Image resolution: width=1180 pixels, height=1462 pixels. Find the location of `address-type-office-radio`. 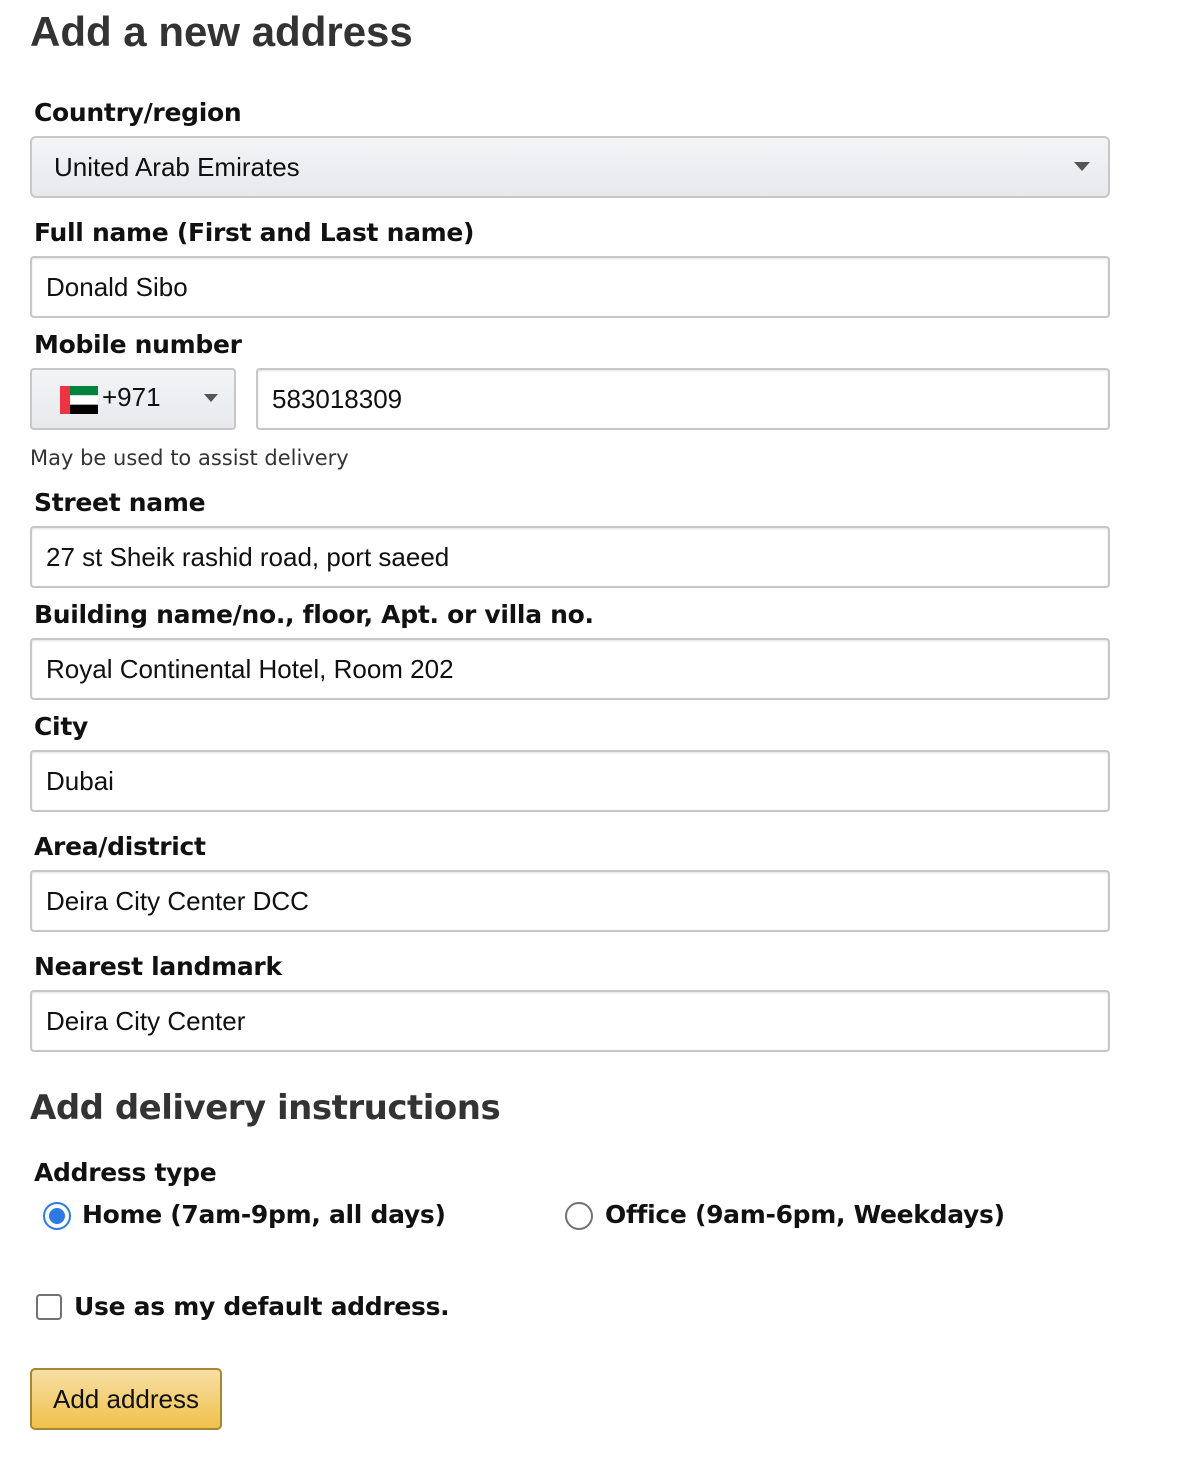

address-type-office-radio is located at coordinates (579, 1216).